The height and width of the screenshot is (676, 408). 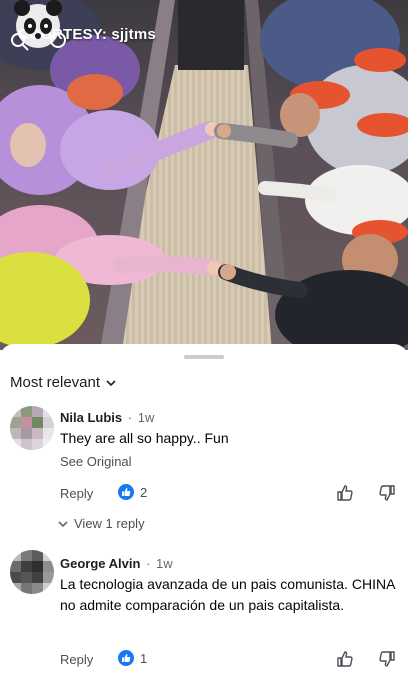 What do you see at coordinates (230, 495) in the screenshot?
I see `comment-actions: Reply 2` at bounding box center [230, 495].